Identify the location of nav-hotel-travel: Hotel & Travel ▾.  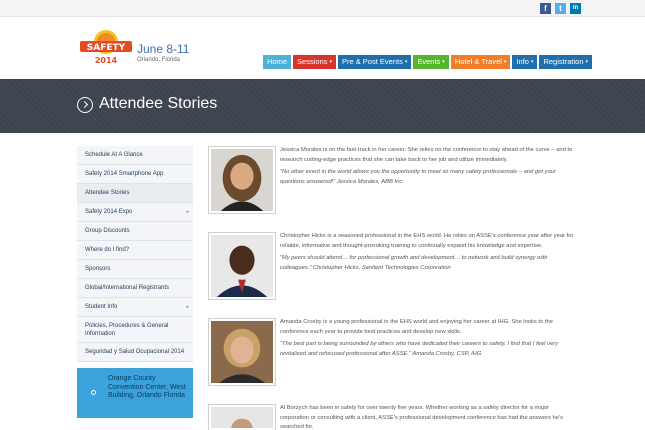
(480, 62).